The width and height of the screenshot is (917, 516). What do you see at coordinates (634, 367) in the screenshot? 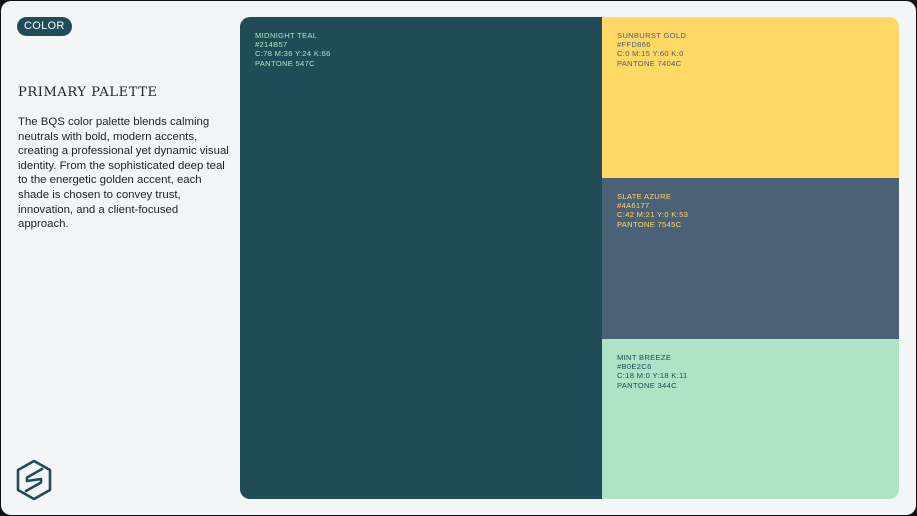
I see `swatch-hex: #B0E2C6` at bounding box center [634, 367].